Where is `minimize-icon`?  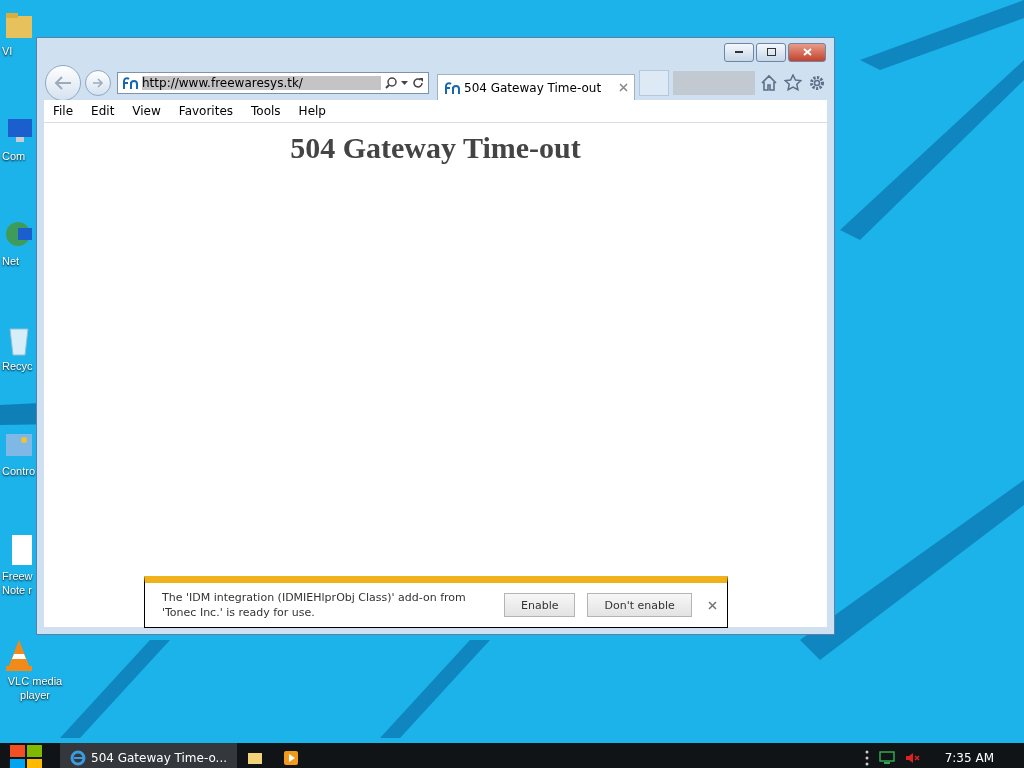 minimize-icon is located at coordinates (739, 52).